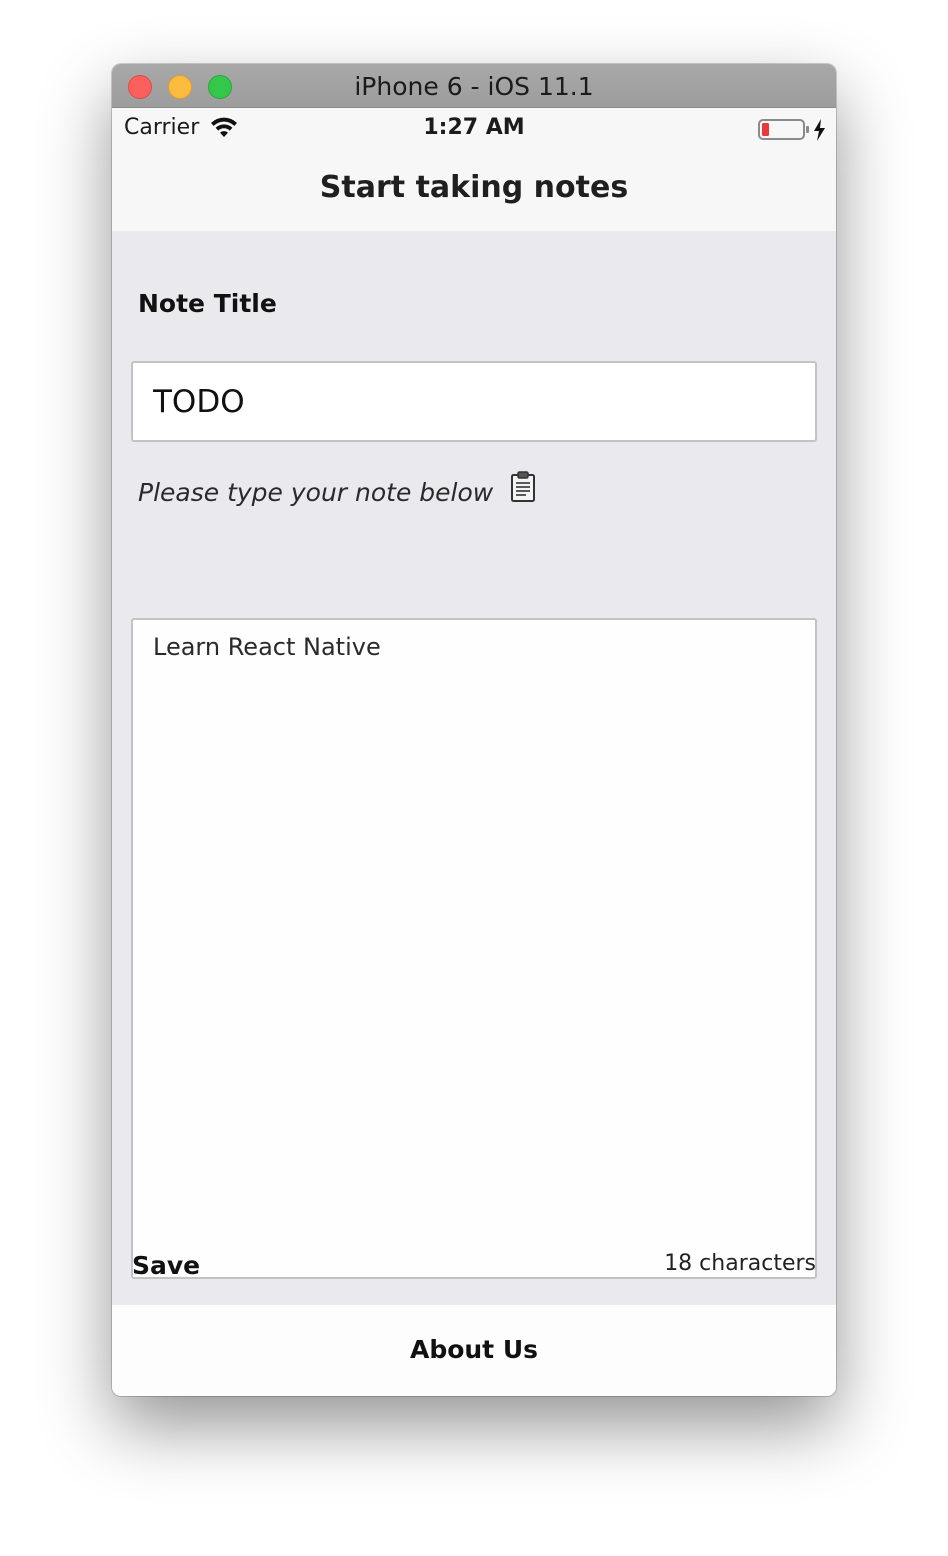  I want to click on navigation-bar: Start taking notes, so click(474, 189).